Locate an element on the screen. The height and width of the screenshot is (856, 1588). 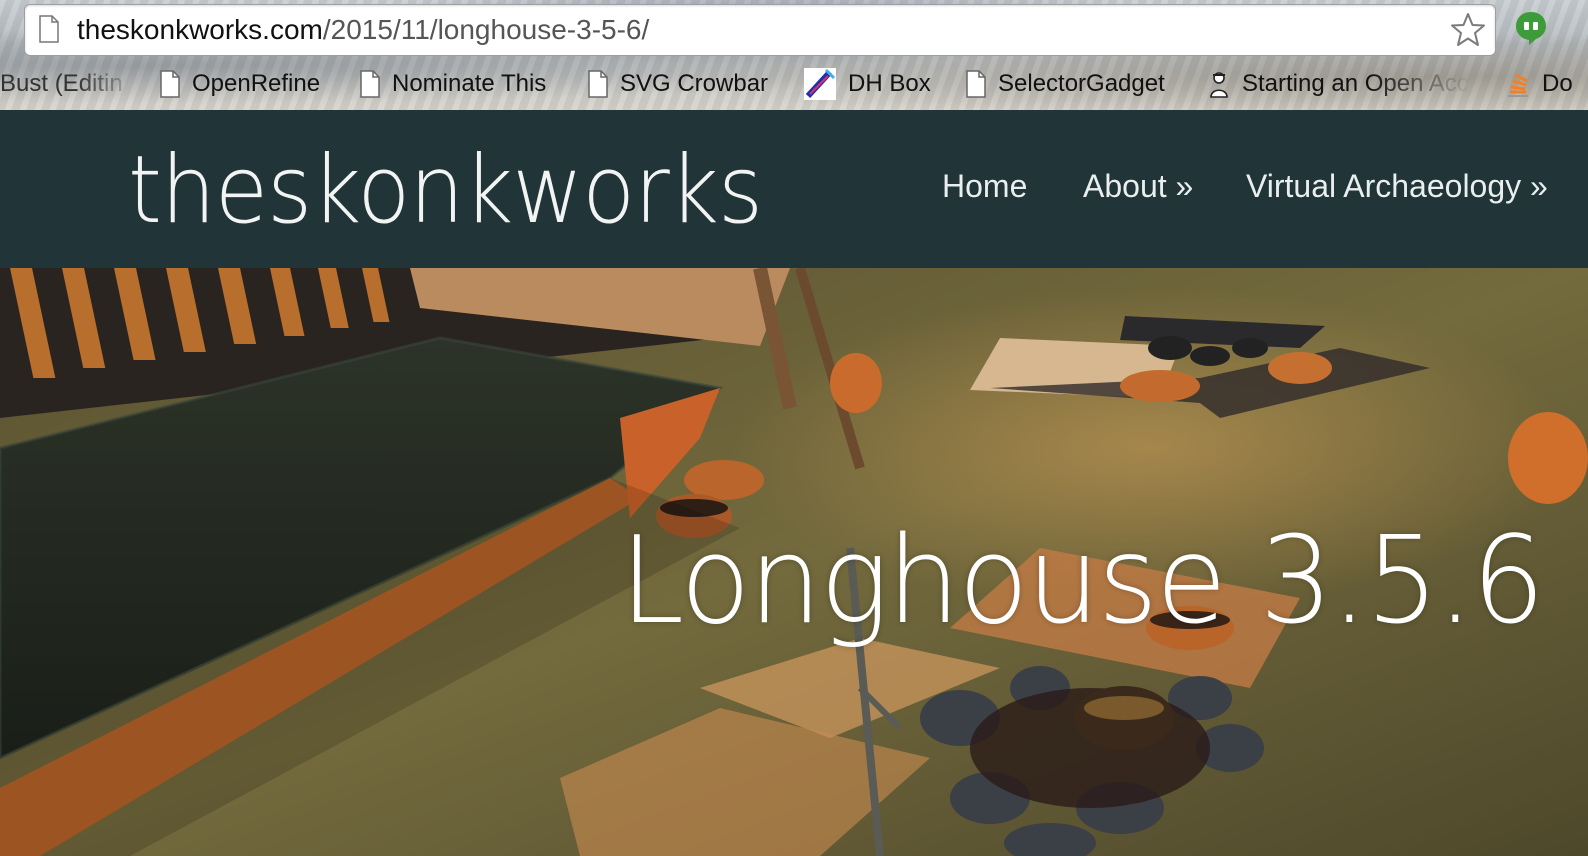
bookmark-label: SVG Crowbar is located at coordinates (694, 83).